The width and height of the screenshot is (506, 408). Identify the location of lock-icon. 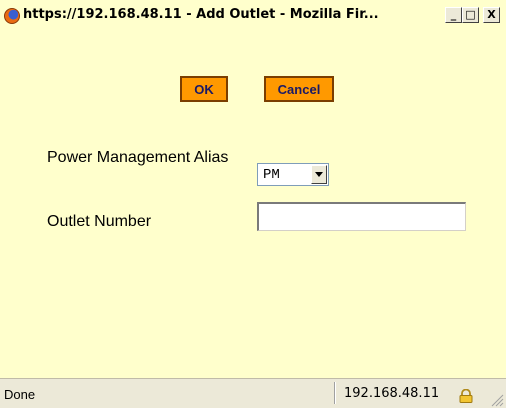
(466, 396).